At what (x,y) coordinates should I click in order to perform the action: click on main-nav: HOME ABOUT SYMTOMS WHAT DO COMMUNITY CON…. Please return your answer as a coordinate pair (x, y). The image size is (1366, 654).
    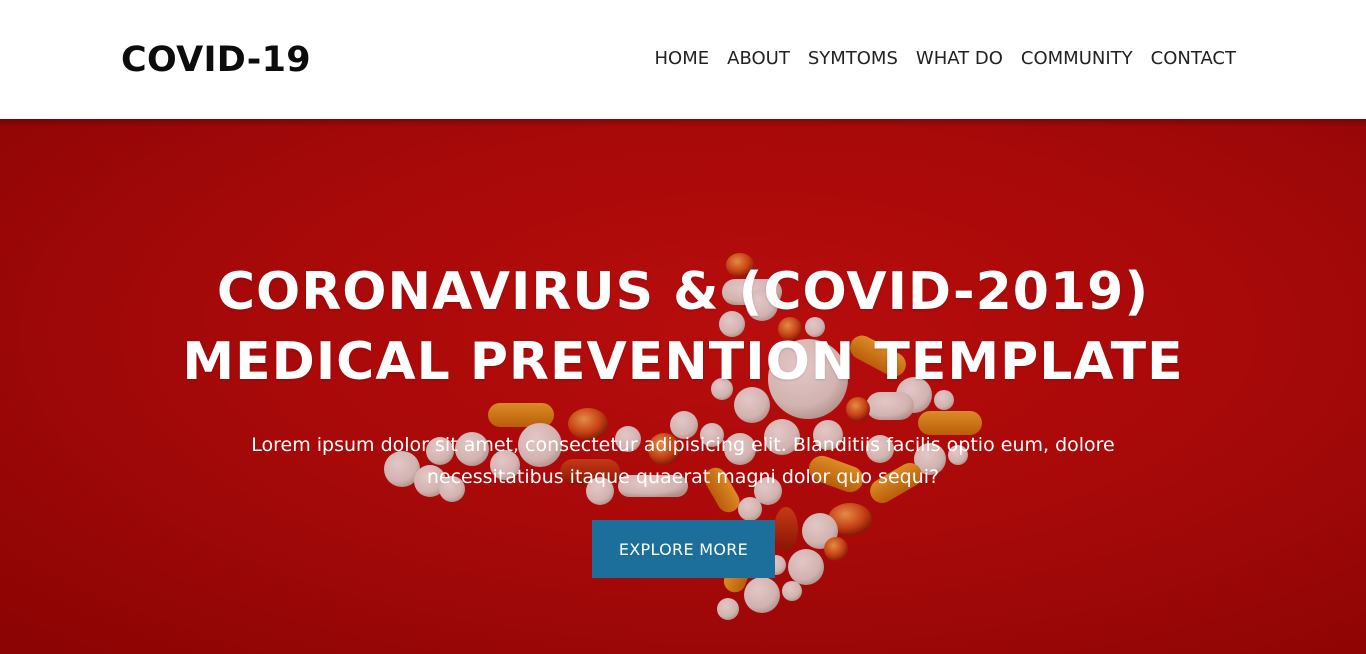
    Looking at the image, I should click on (945, 59).